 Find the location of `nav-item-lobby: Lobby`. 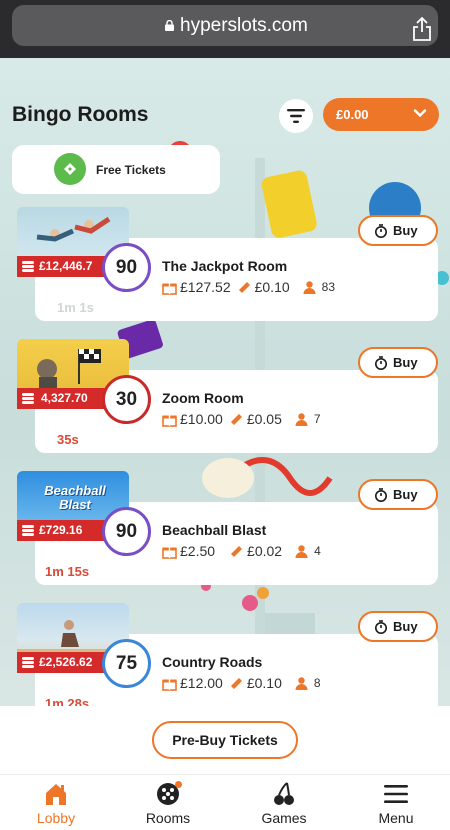

nav-item-lobby: Lobby is located at coordinates (56, 804).